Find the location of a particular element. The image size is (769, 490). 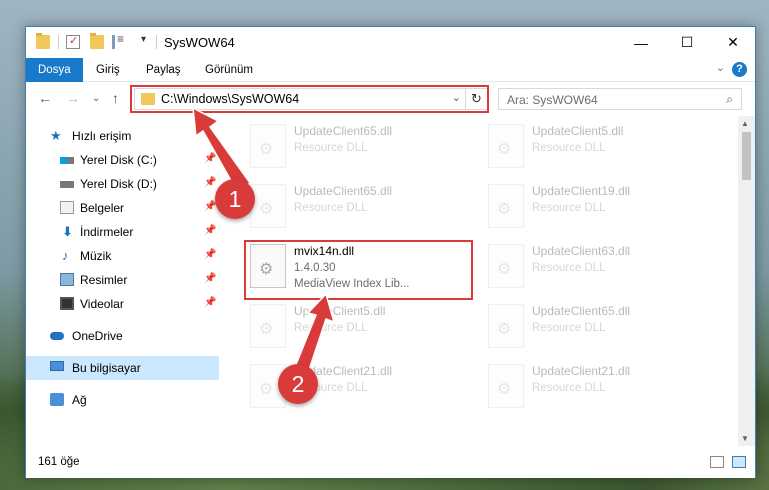

new-folder-icon is located at coordinates (97, 41).